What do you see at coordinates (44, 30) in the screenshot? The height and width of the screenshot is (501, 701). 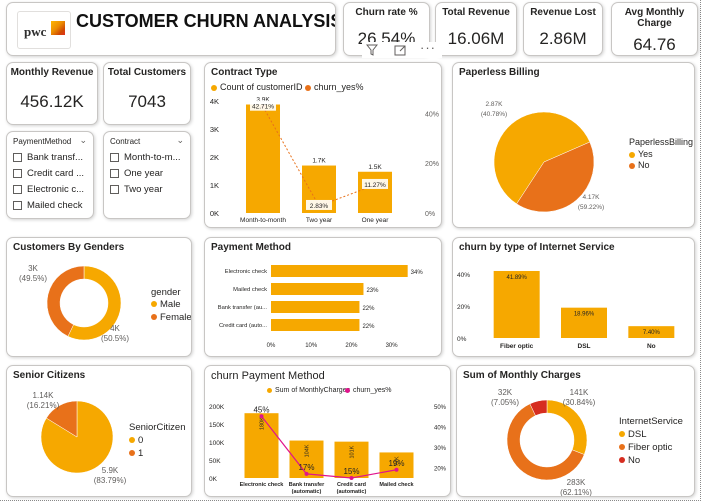 I see `pwc-logo: pwc` at bounding box center [44, 30].